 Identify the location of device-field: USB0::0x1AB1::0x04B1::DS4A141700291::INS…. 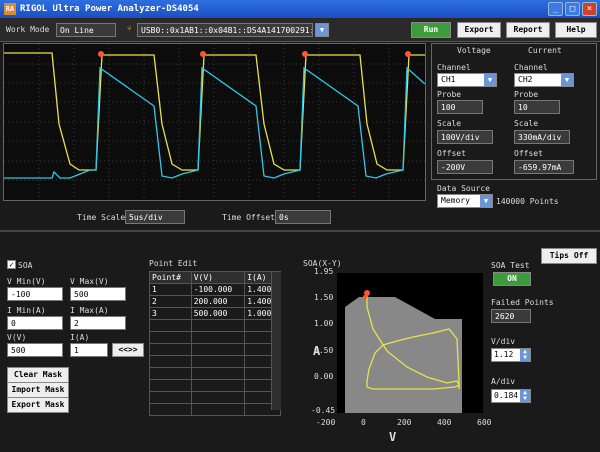
(225, 30).